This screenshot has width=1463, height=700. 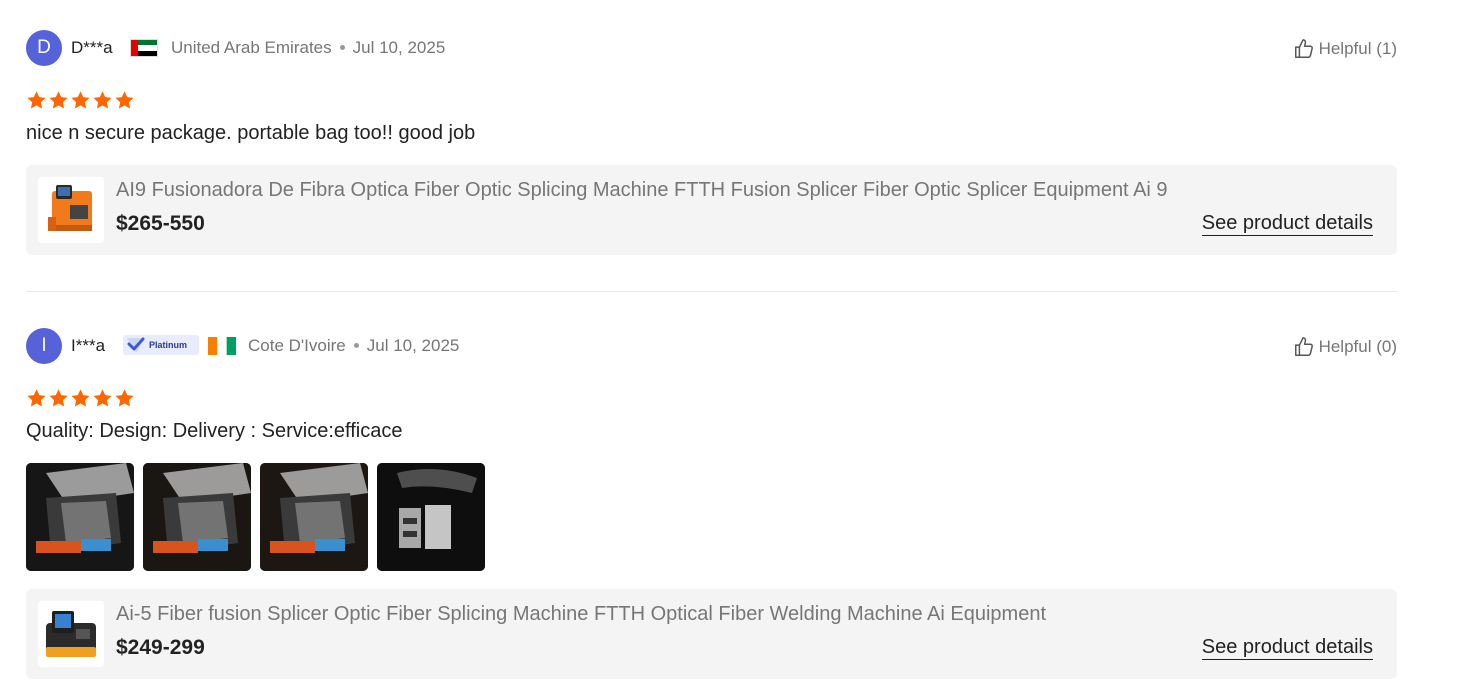 What do you see at coordinates (160, 223) in the screenshot?
I see `product-price: $265-550` at bounding box center [160, 223].